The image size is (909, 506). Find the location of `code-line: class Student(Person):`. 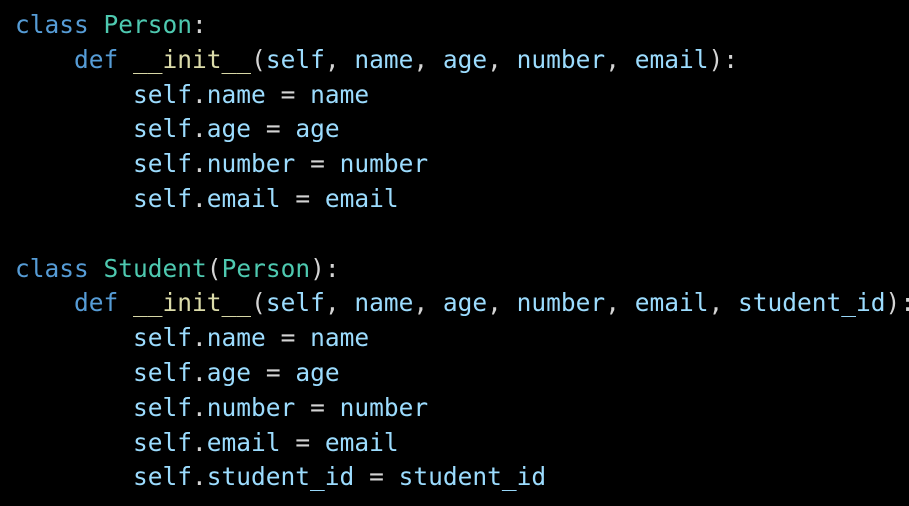

code-line: class Student(Person): is located at coordinates (462, 269).